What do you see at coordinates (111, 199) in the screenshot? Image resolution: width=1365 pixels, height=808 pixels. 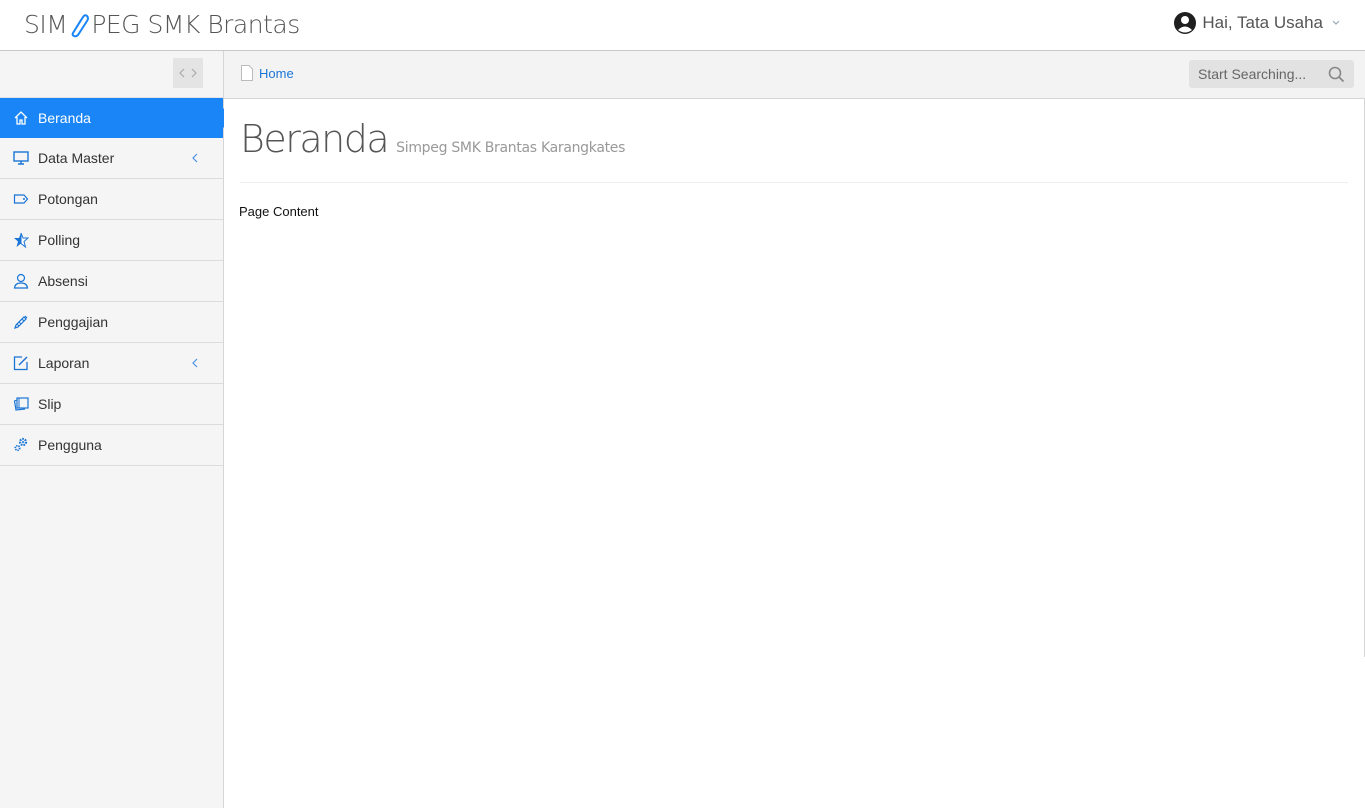 I see `sidebar-item-potongan: Potongan` at bounding box center [111, 199].